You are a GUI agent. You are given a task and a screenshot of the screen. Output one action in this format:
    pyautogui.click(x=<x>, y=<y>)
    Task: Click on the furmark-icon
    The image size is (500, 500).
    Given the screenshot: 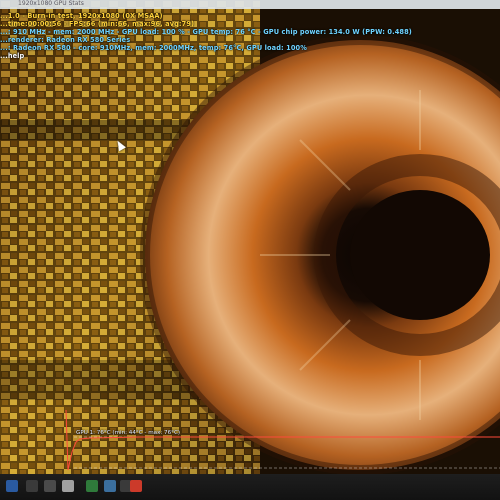 What is the action you would take?
    pyautogui.click(x=136, y=486)
    